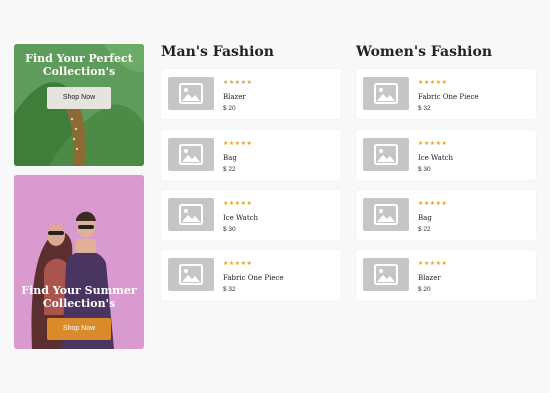  Describe the element at coordinates (79, 297) in the screenshot. I see `promo-title: Find Your Summer Collection's` at that location.